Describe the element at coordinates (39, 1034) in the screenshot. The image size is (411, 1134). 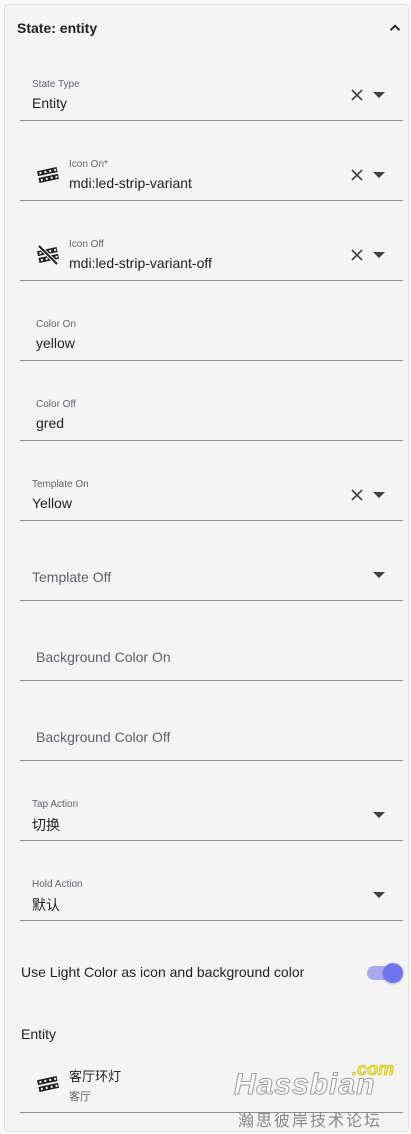
I see `entity-heading: Entity` at that location.